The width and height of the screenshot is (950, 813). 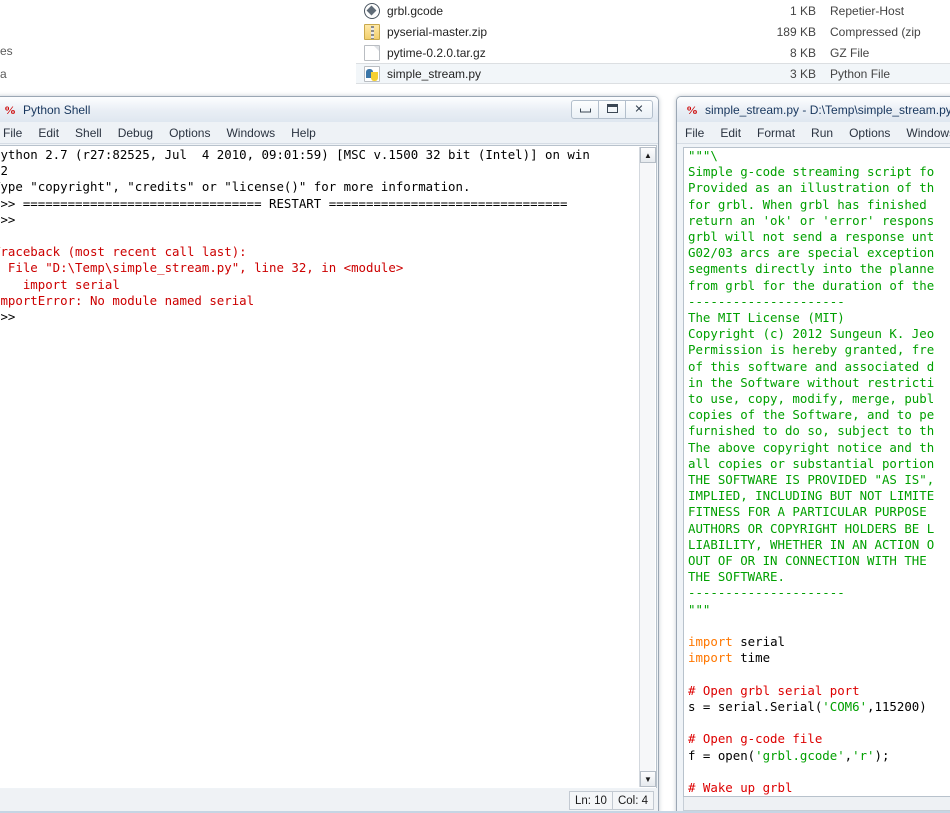 What do you see at coordinates (811, 399) in the screenshot?
I see `code-token-str: to use, copy, modify, merge, publ` at bounding box center [811, 399].